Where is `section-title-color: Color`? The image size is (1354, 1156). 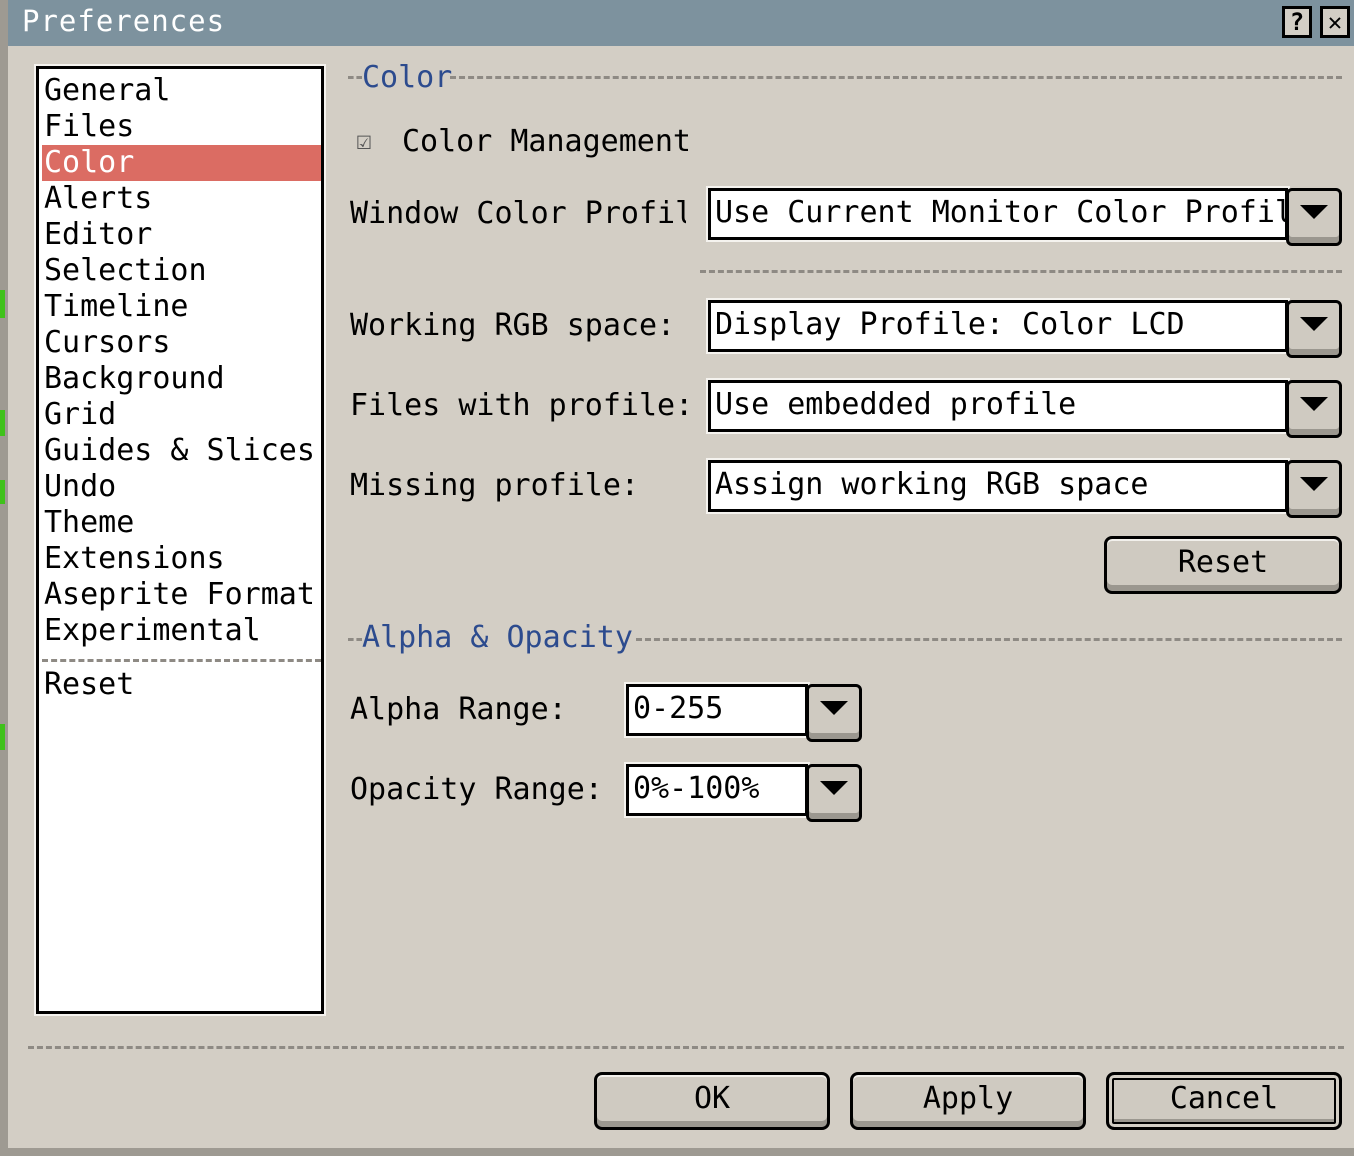 section-title-color: Color is located at coordinates (407, 77).